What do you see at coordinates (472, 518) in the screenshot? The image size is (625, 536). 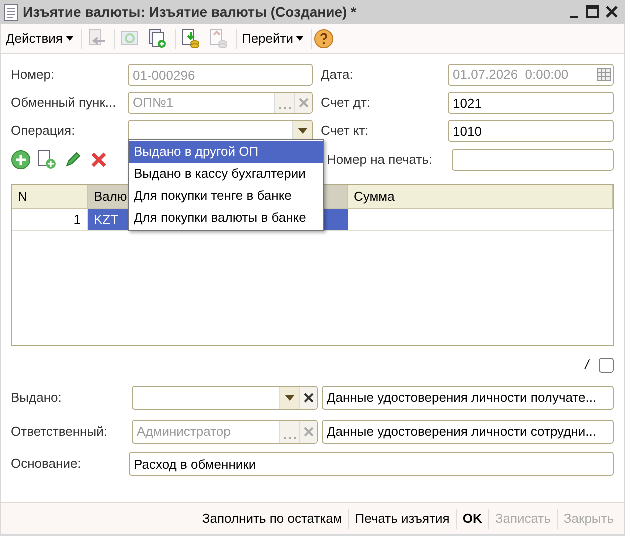 I see `footer-button: OK` at bounding box center [472, 518].